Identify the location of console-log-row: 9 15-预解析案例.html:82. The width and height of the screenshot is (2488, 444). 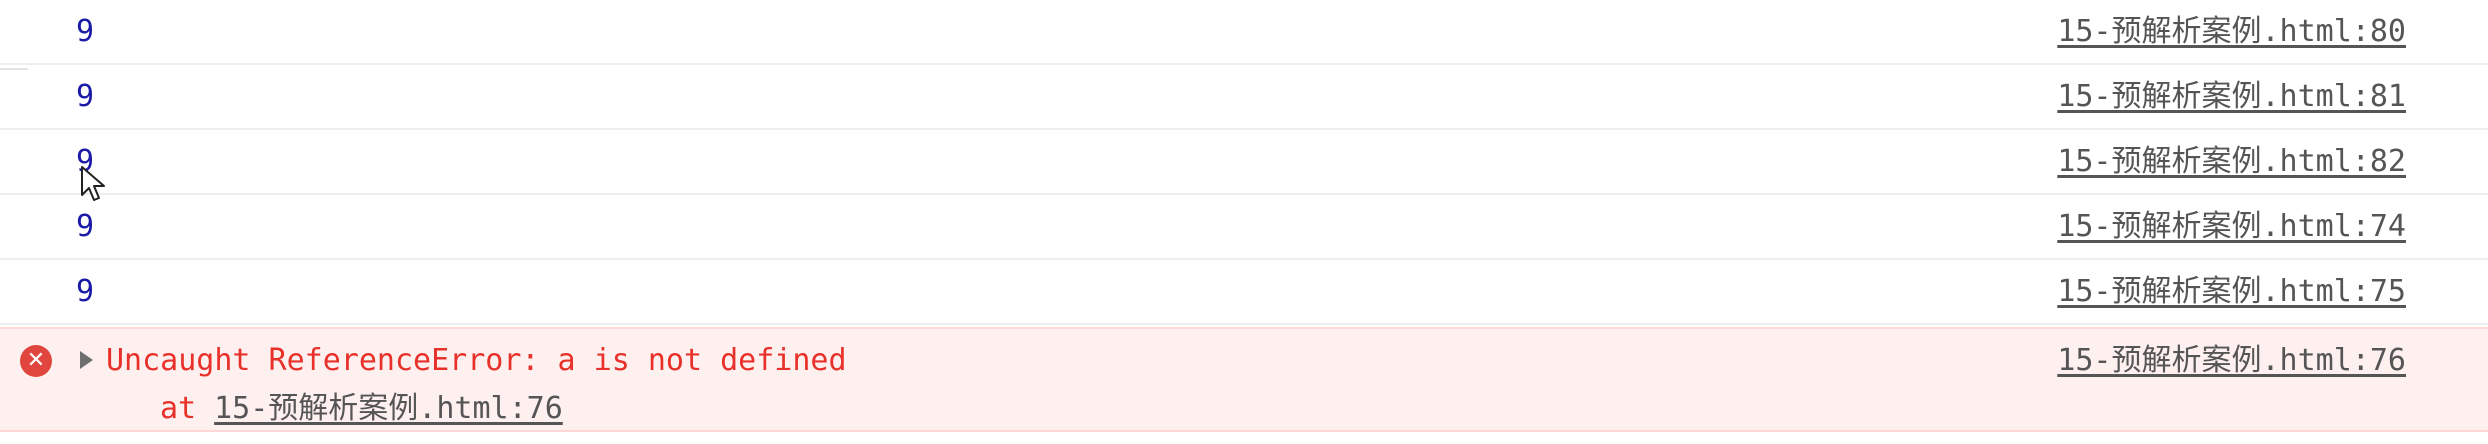
(1244, 162).